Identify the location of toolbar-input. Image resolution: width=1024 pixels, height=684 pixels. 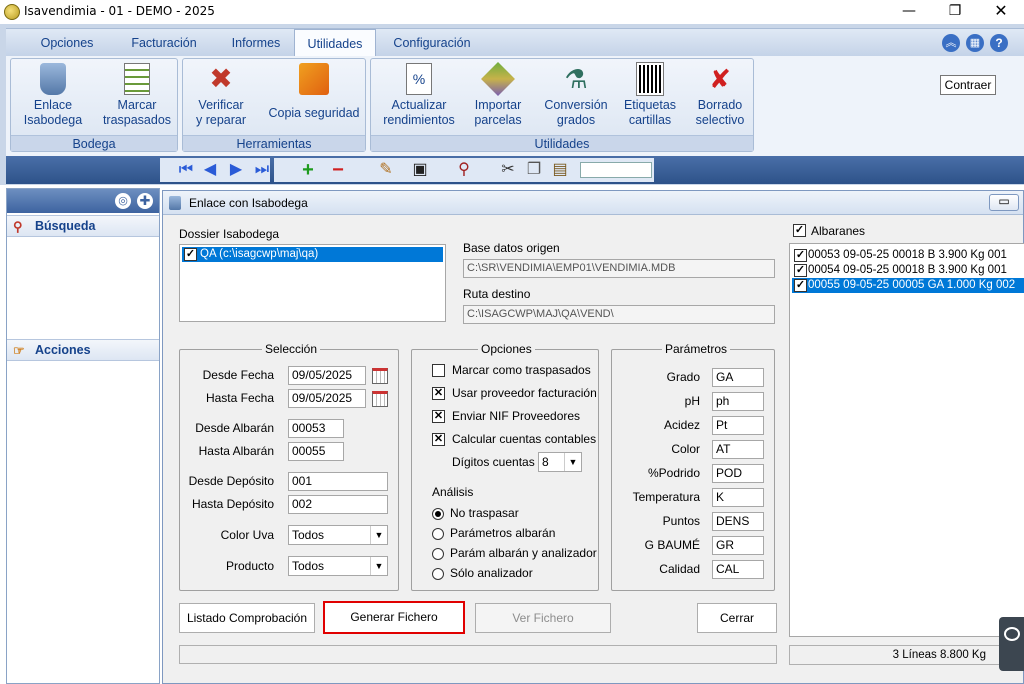
(616, 170).